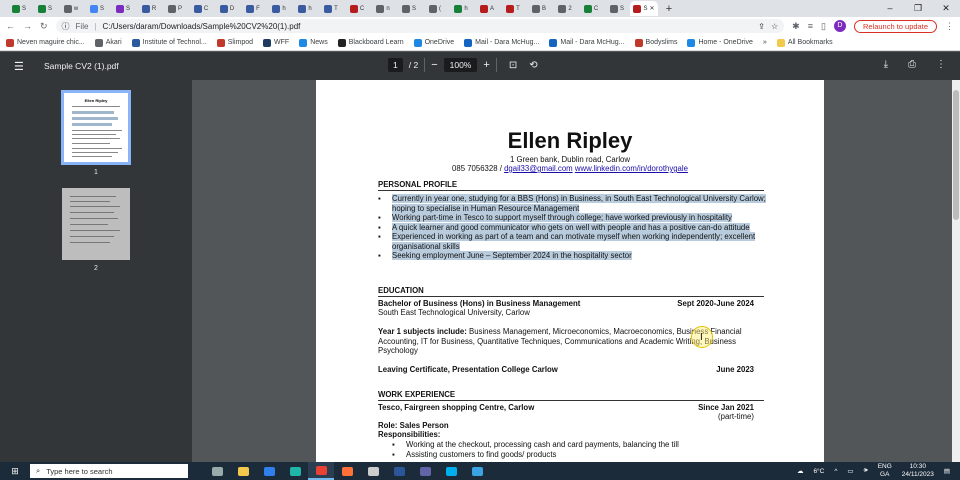 The height and width of the screenshot is (480, 960). I want to click on taskbar-file-explorer-button, so click(243, 471).